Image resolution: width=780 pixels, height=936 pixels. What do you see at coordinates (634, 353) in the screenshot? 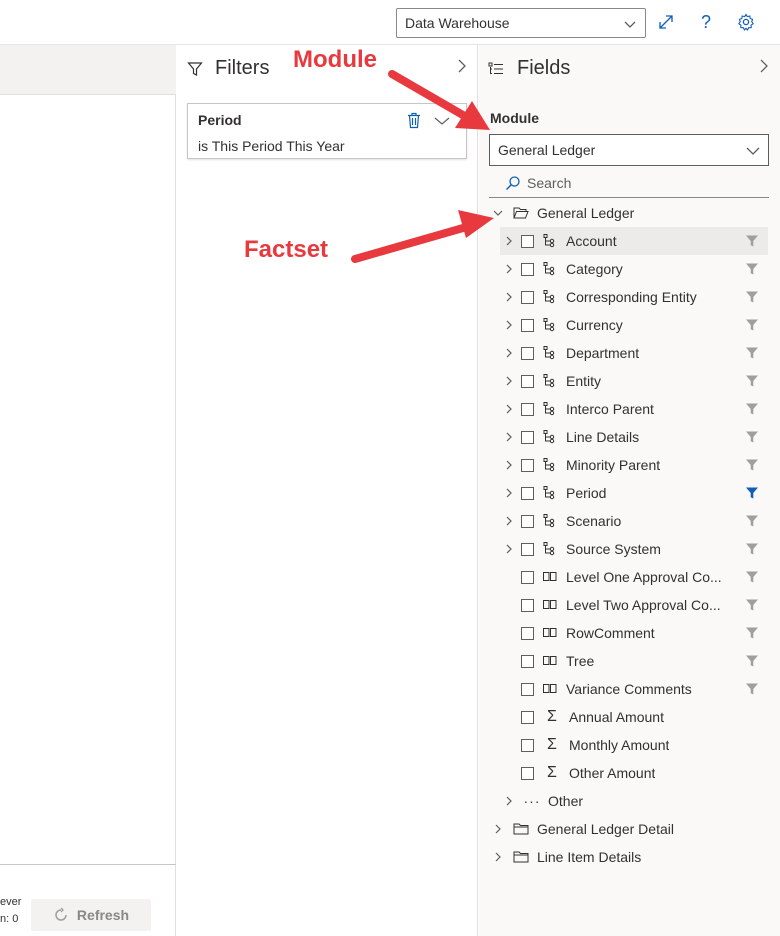
I see `field-item: Department` at bounding box center [634, 353].